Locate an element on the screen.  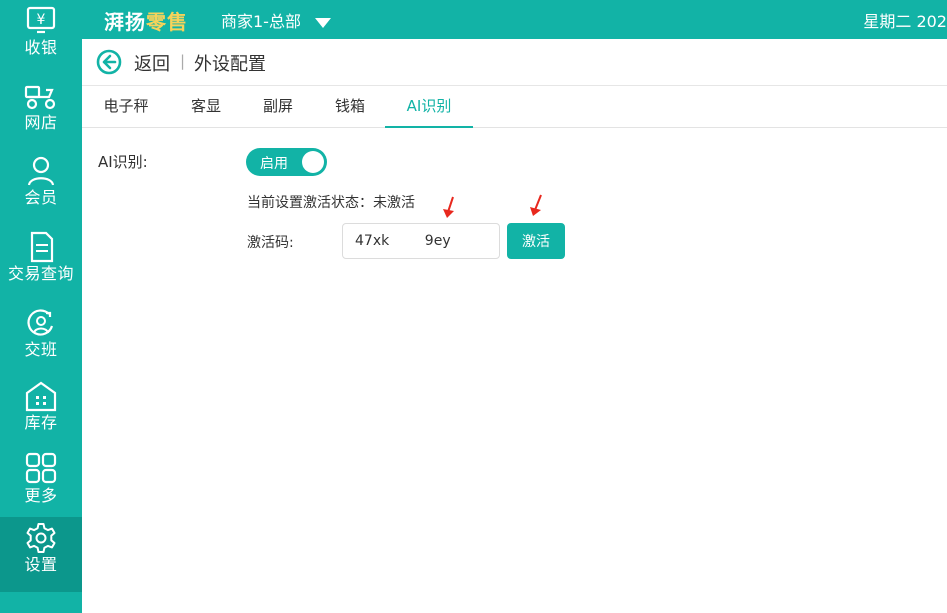
activate-button: 激活 is located at coordinates (536, 241).